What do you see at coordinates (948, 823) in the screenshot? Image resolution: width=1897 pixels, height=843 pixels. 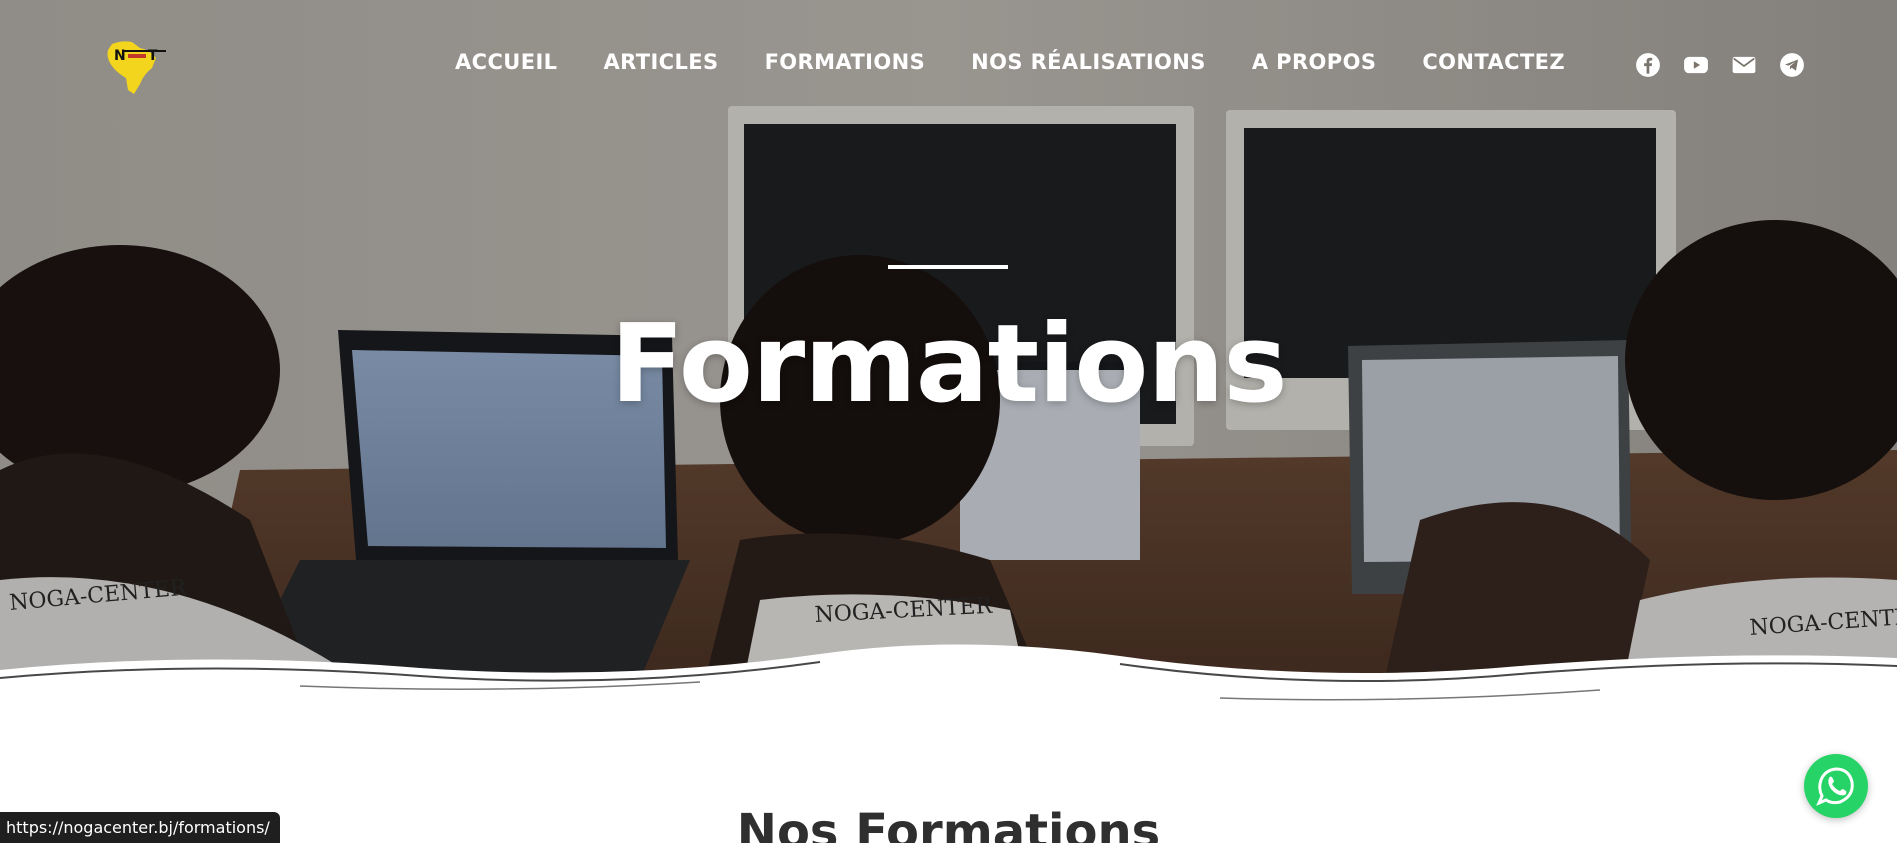 I see `section-title: Nos Formations` at bounding box center [948, 823].